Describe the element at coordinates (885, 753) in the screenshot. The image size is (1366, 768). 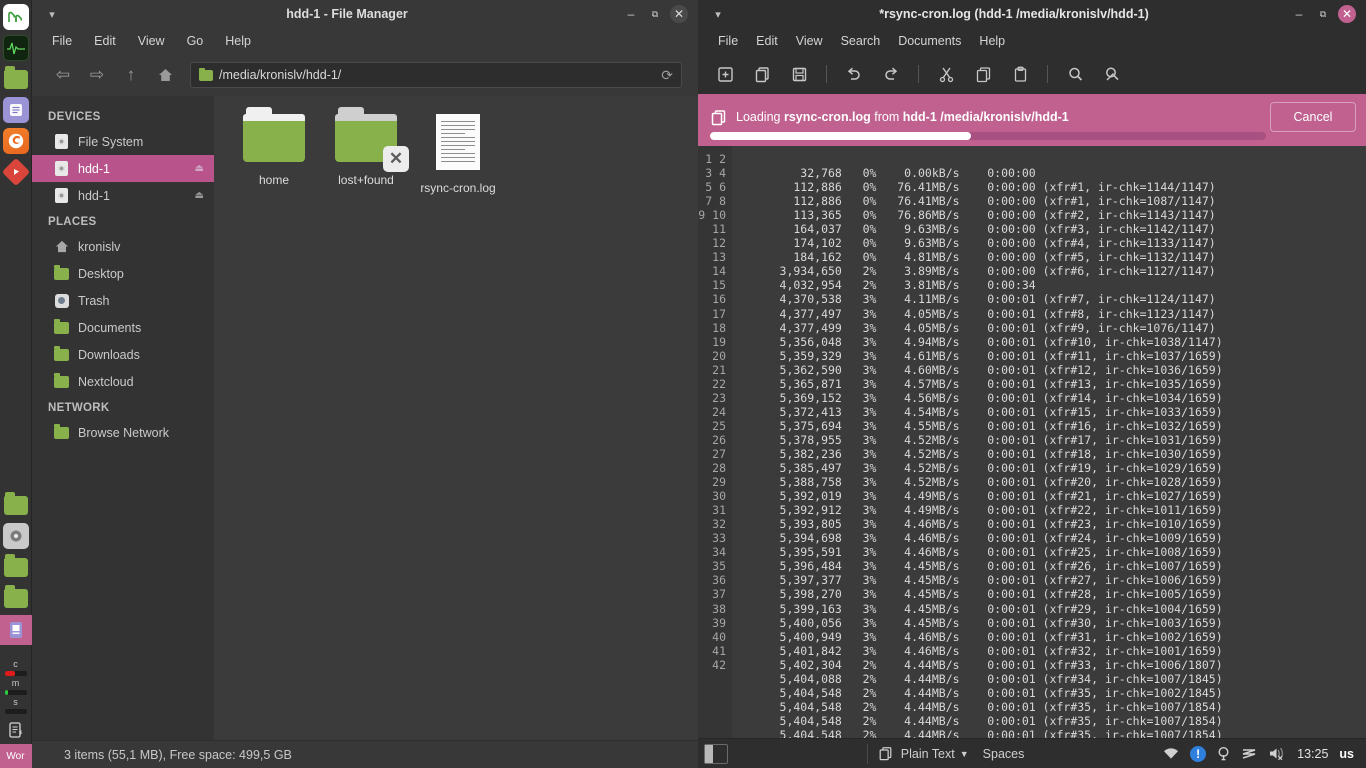
I see `document-copy-icon` at that location.